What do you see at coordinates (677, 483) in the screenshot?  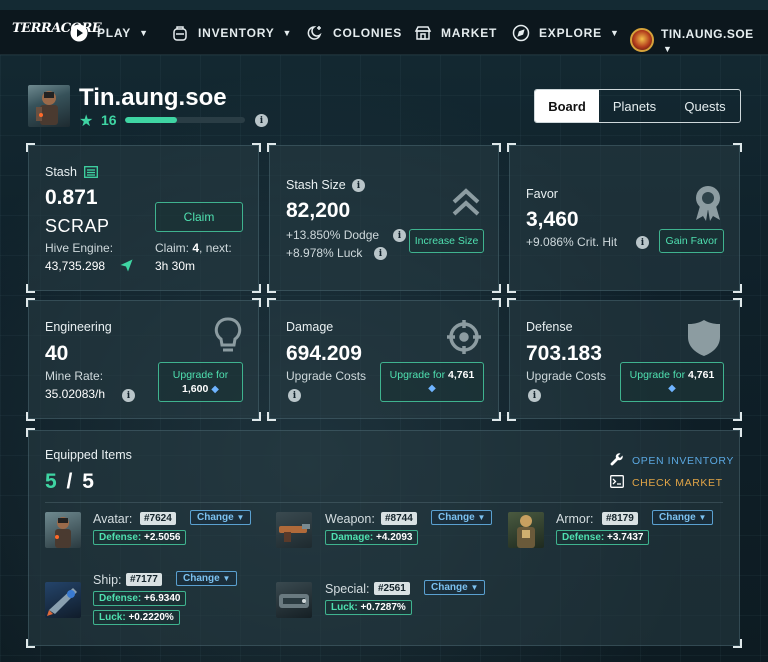 I see `check-market-label: CHECK MARKET` at bounding box center [677, 483].